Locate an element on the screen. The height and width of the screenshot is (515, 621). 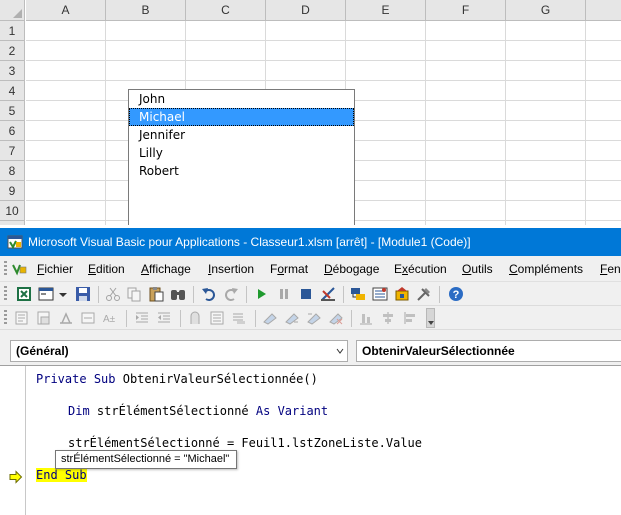
list-item-michael-selected: Michael is located at coordinates (241, 117).